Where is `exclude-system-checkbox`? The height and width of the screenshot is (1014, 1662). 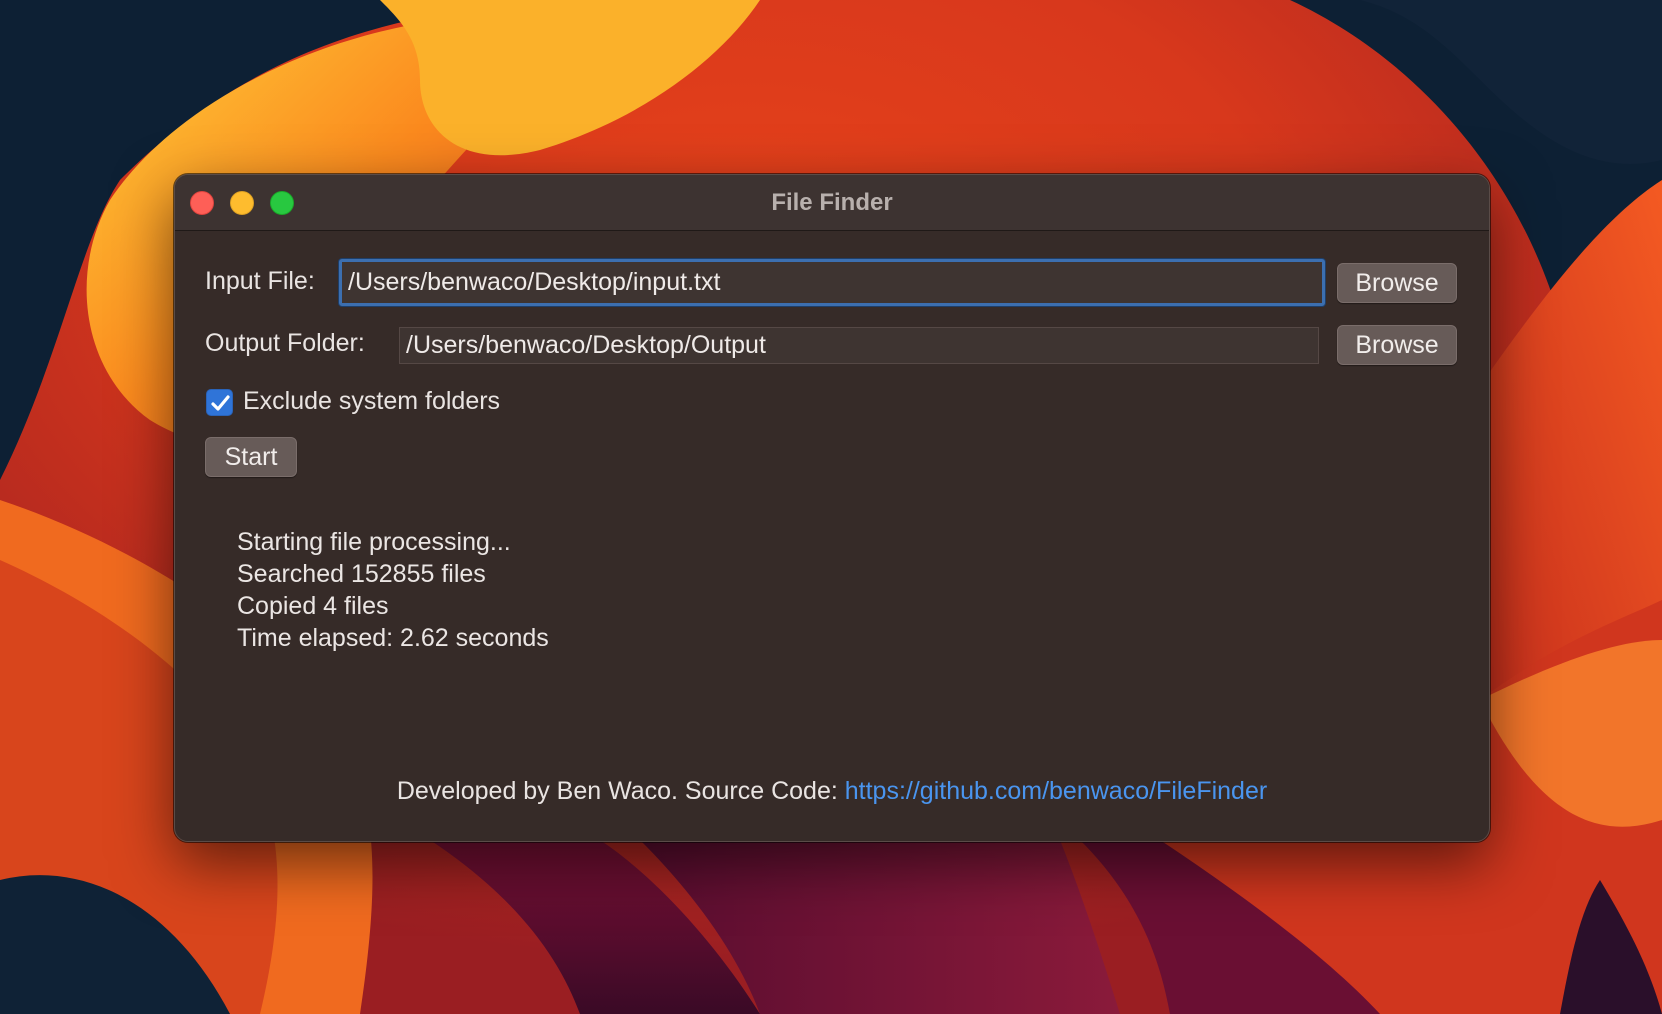
exclude-system-checkbox is located at coordinates (219, 402).